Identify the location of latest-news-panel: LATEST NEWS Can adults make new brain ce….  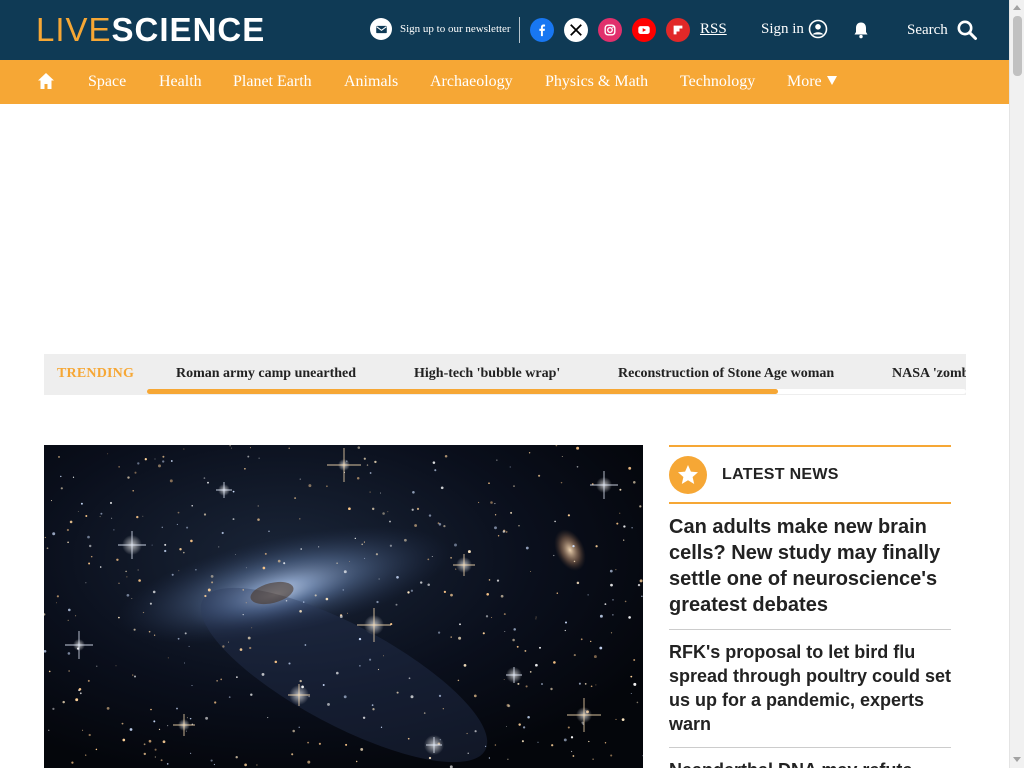
(810, 606).